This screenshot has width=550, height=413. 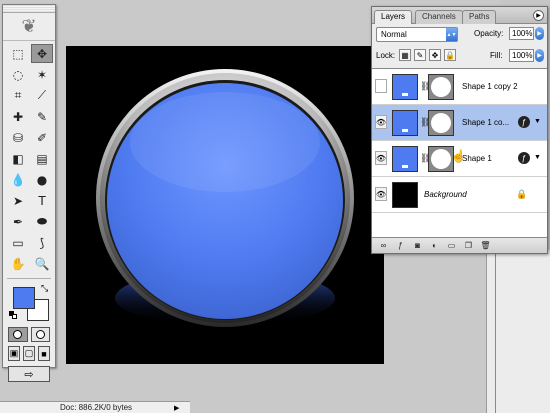 What do you see at coordinates (451, 245) in the screenshot?
I see `new-group-icon: ▭` at bounding box center [451, 245].